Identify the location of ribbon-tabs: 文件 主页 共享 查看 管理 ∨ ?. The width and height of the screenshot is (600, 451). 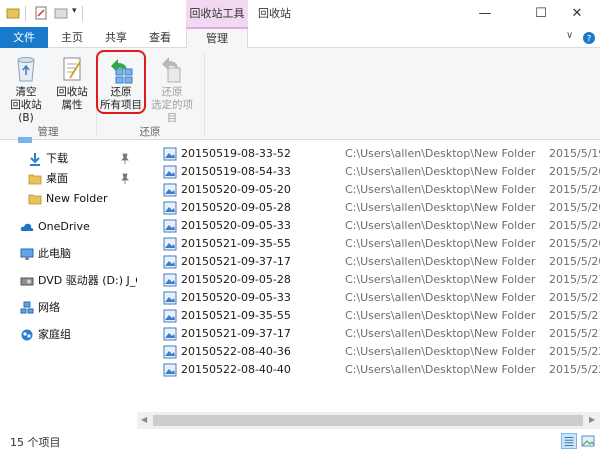
(300, 38).